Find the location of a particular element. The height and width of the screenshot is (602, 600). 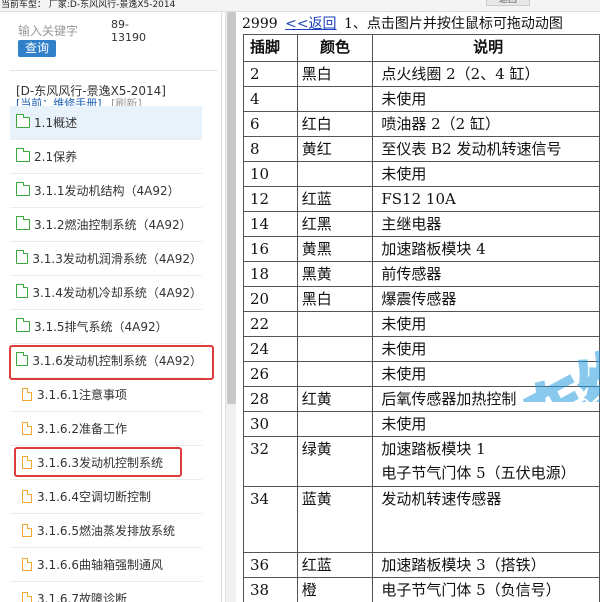

tree-item-label: 3.1.6发动机控制系统（4A92） is located at coordinates (117, 361).